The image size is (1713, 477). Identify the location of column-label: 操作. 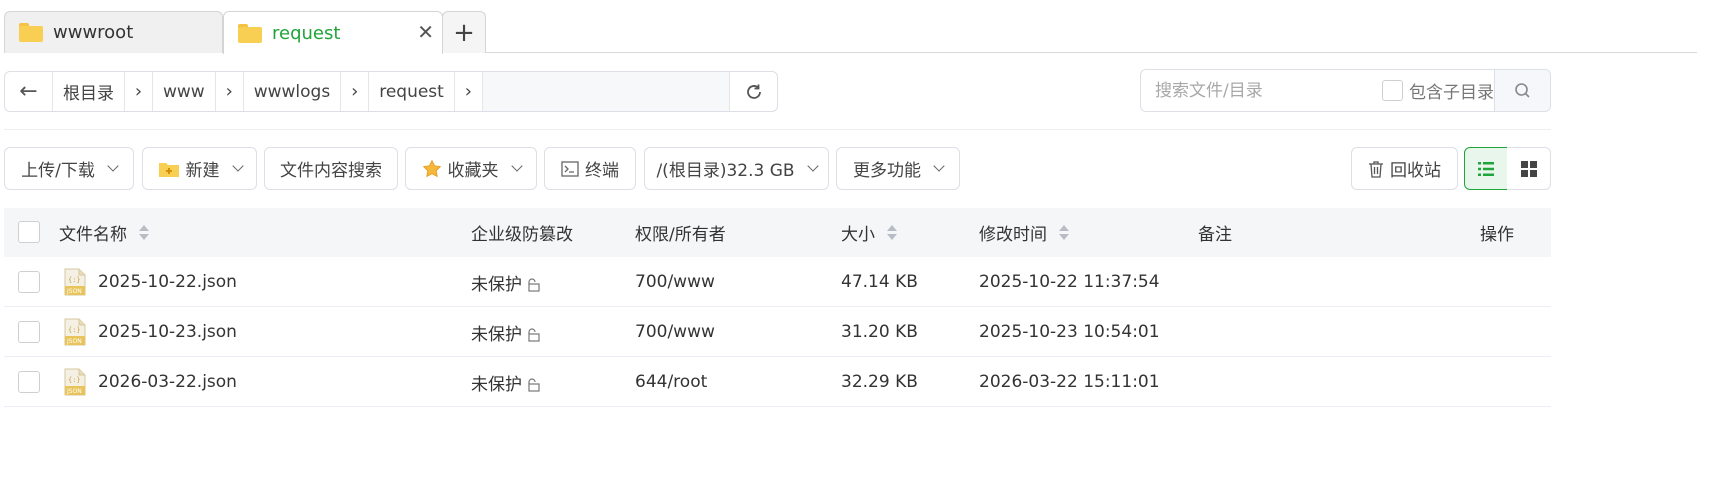
(1497, 235).